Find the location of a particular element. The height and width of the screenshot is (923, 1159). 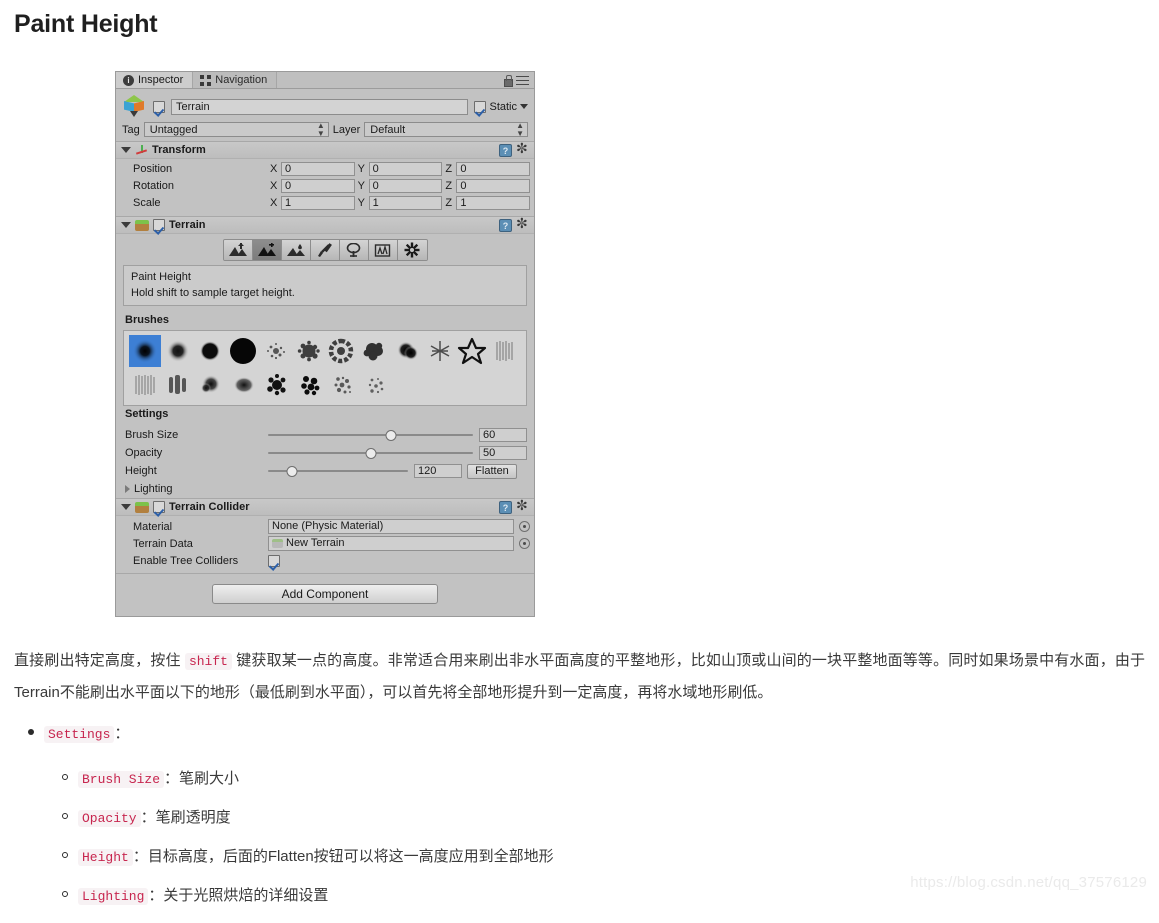

chevron-down-icon is located at coordinates (524, 106).